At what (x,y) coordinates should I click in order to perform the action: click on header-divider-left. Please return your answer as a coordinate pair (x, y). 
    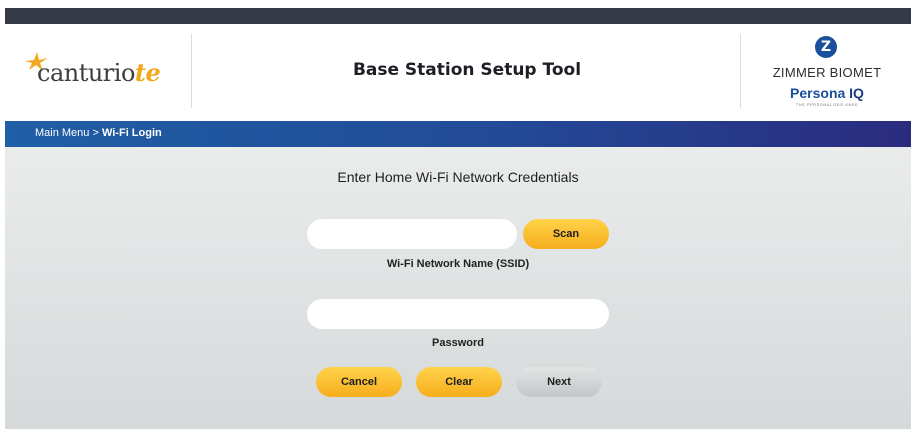
    Looking at the image, I should click on (191, 71).